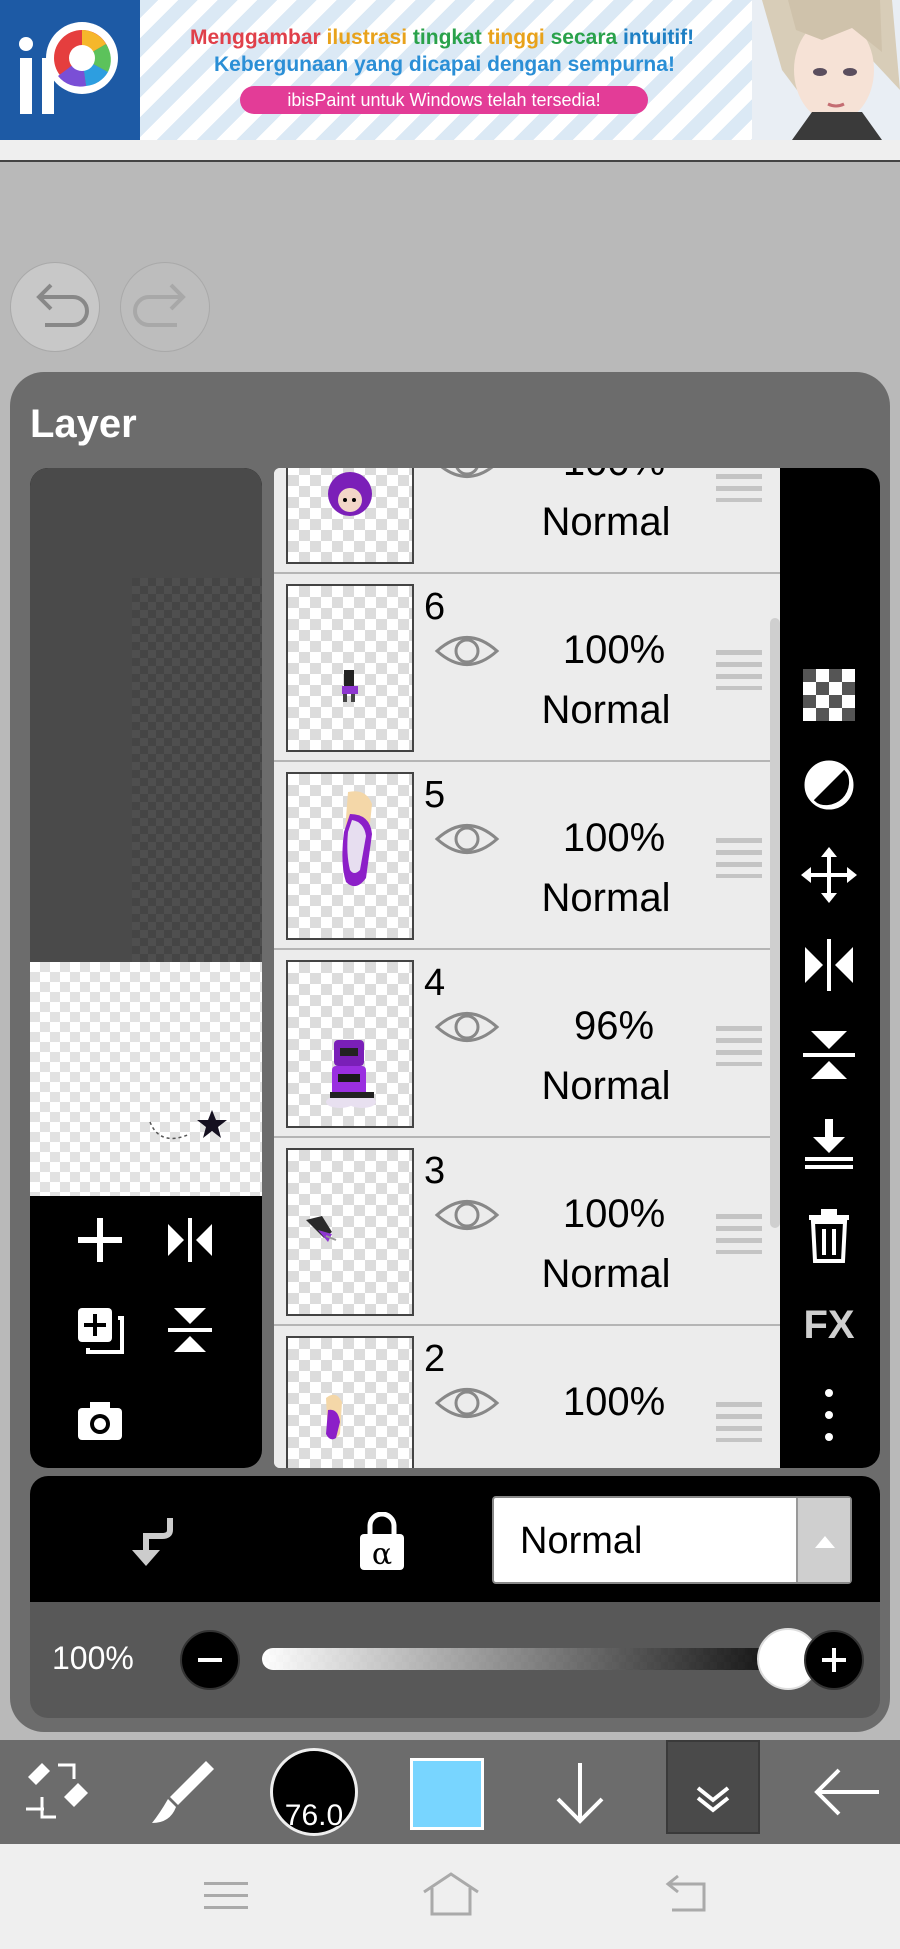 This screenshot has height=1949, width=900. I want to click on camera-button, so click(100, 1420).